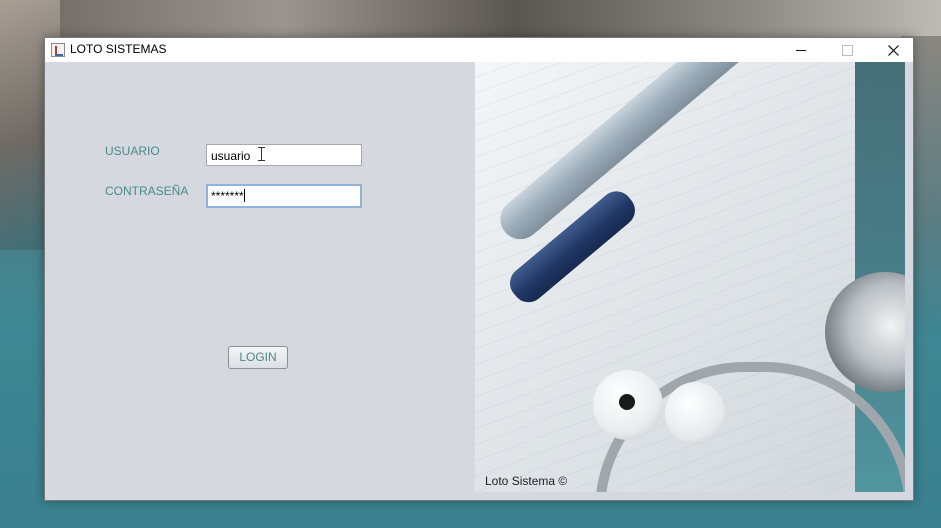  I want to click on caret, so click(244, 195).